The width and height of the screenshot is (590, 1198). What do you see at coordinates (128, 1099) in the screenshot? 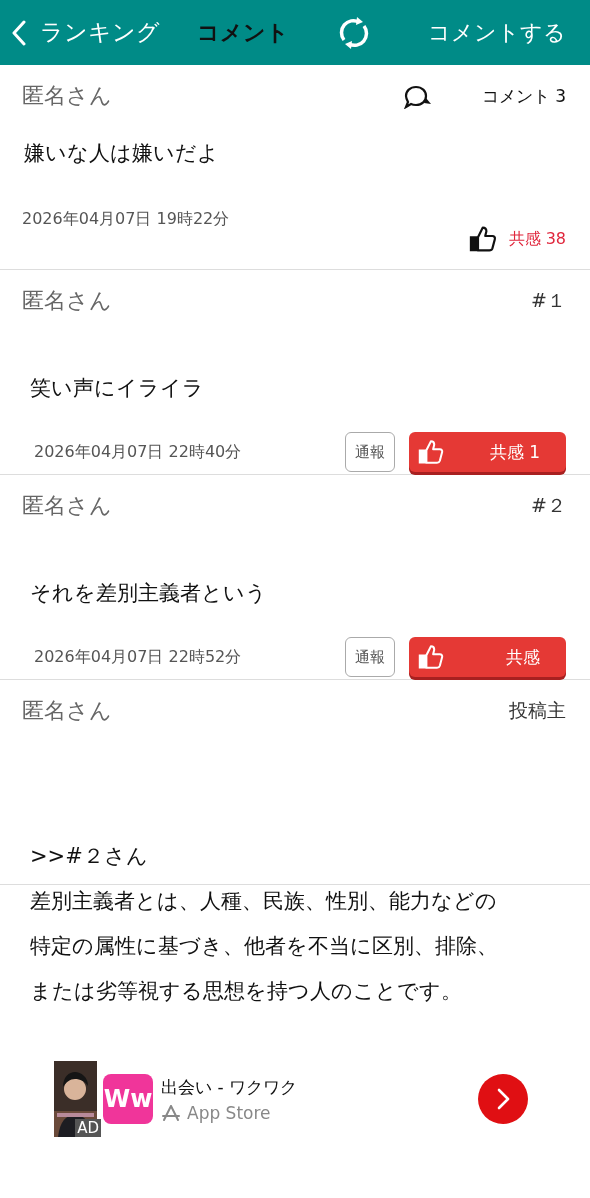
I see `app-icon: Ww` at bounding box center [128, 1099].